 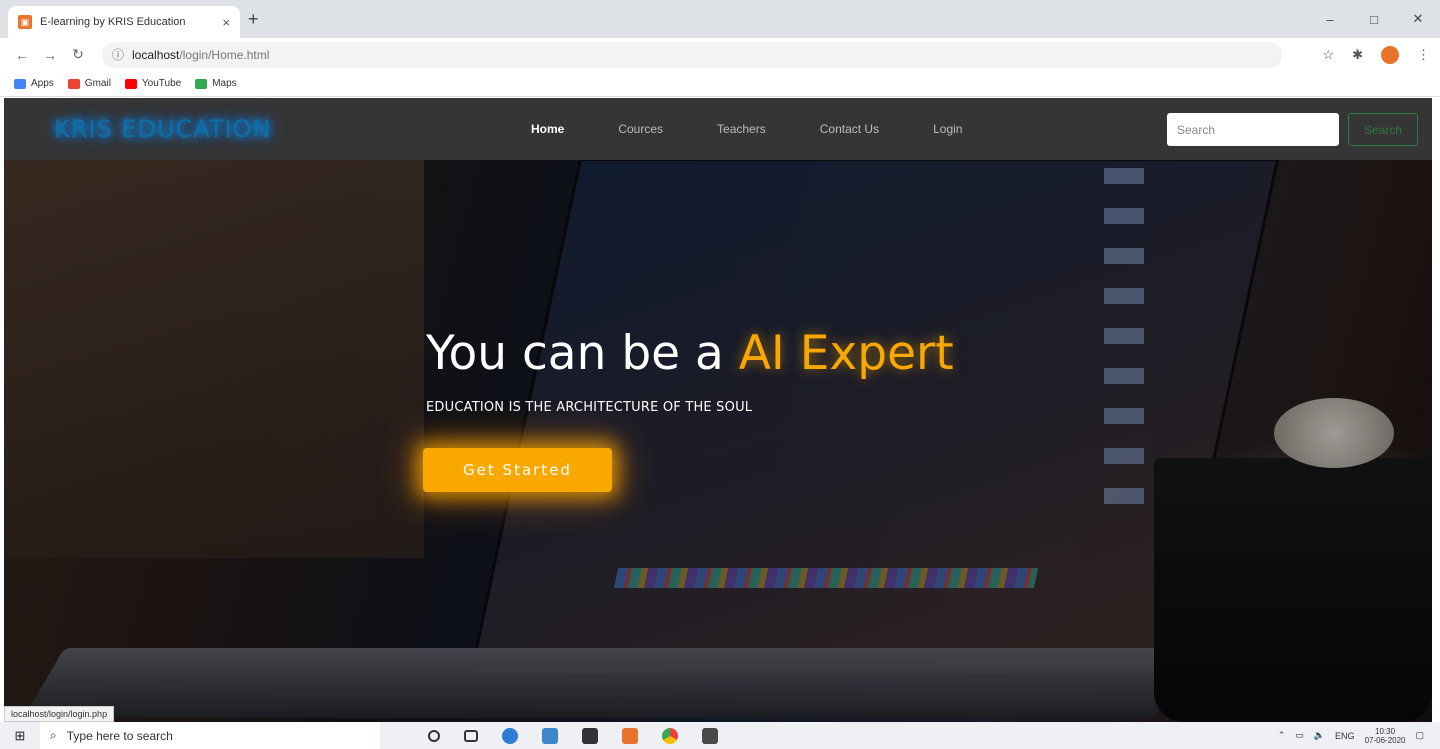 I want to click on nav-courses: Cources, so click(x=640, y=129).